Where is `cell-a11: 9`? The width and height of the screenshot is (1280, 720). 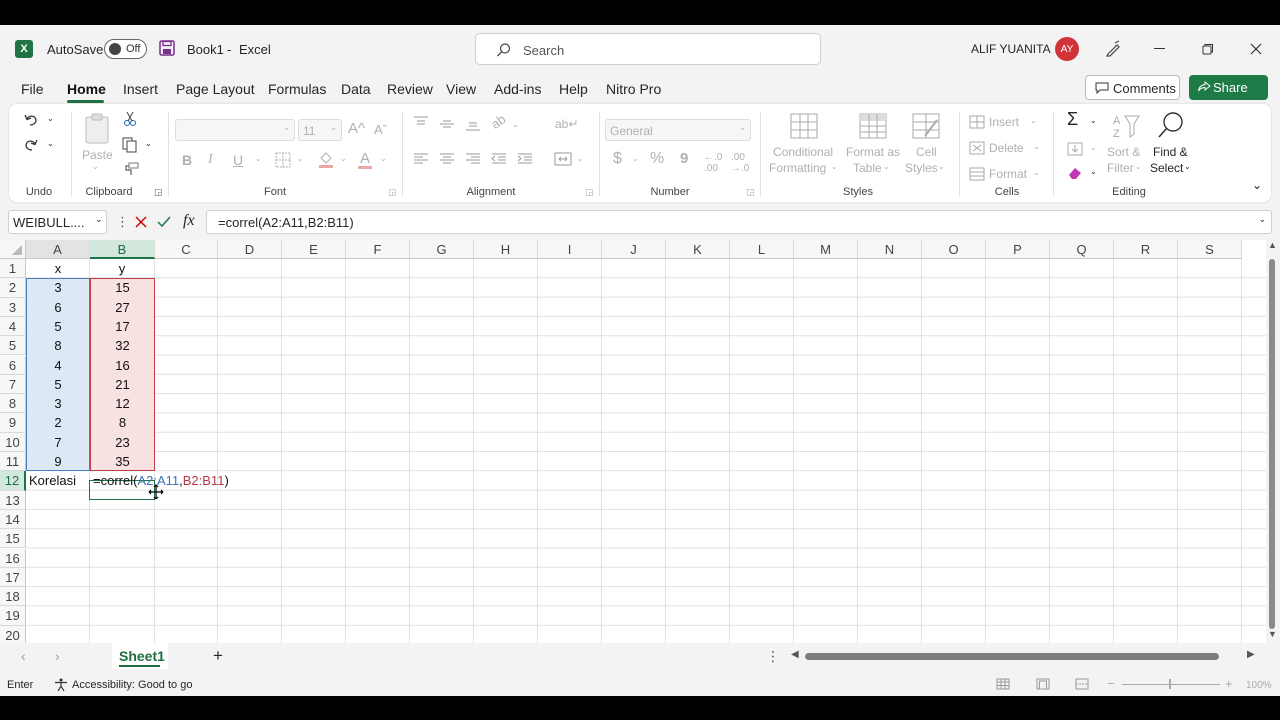 cell-a11: 9 is located at coordinates (58, 461).